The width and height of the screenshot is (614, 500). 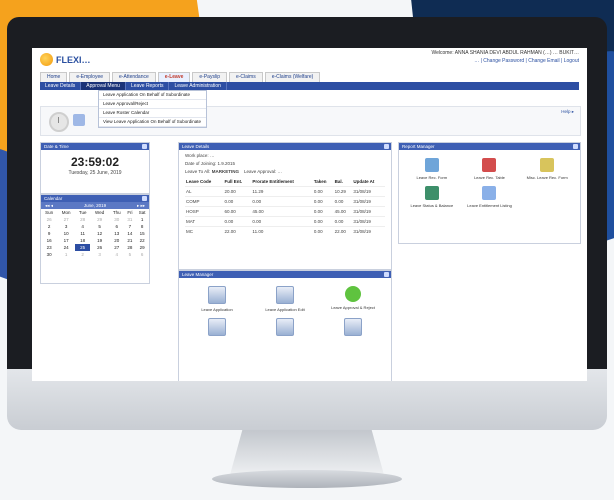 What do you see at coordinates (432, 169) in the screenshot?
I see `report-shortcut: Leave Rec. Form` at bounding box center [432, 169].